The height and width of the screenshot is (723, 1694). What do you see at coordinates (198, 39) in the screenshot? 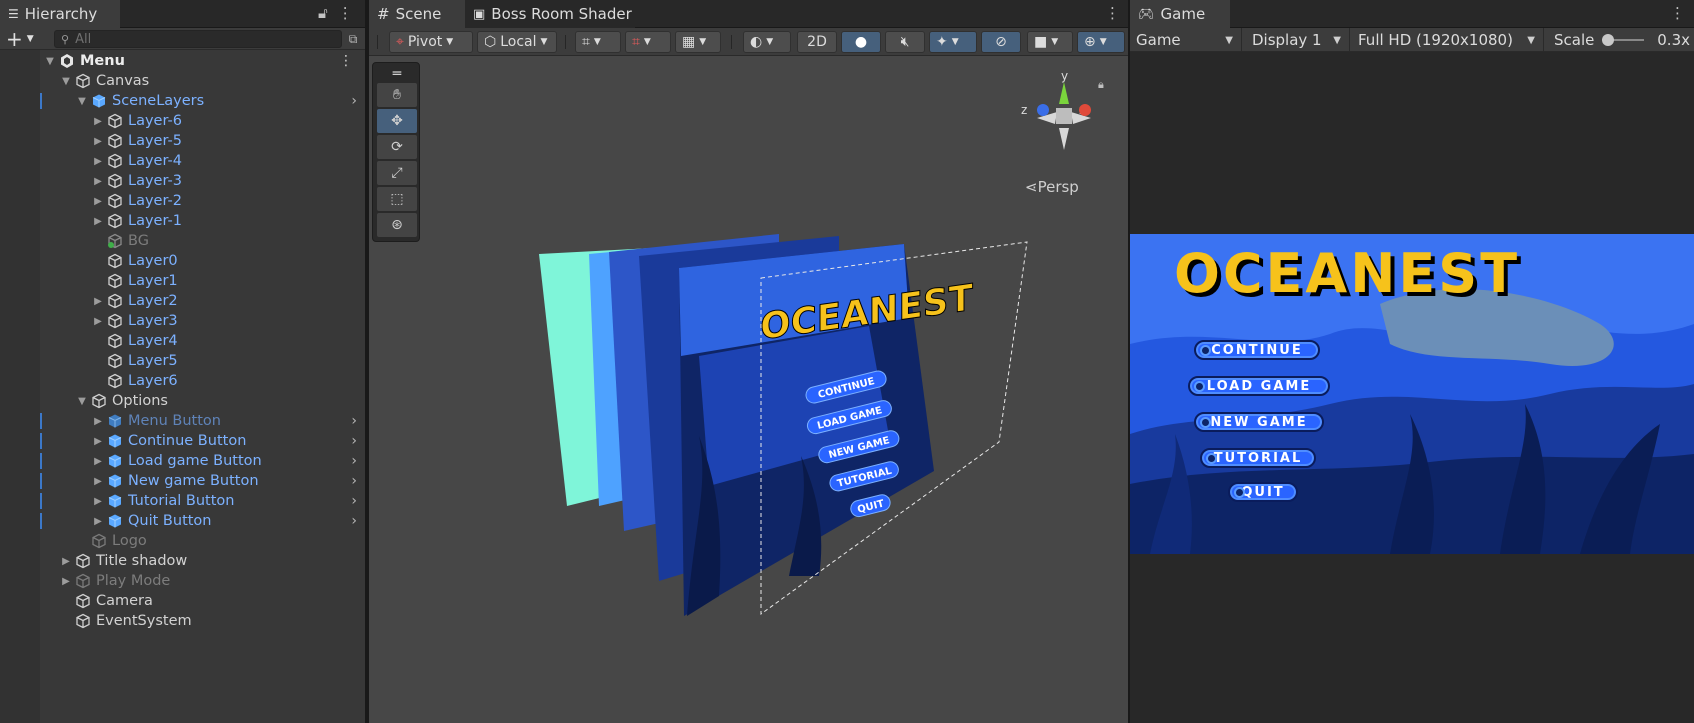
I see `search-input: ⚲ All` at bounding box center [198, 39].